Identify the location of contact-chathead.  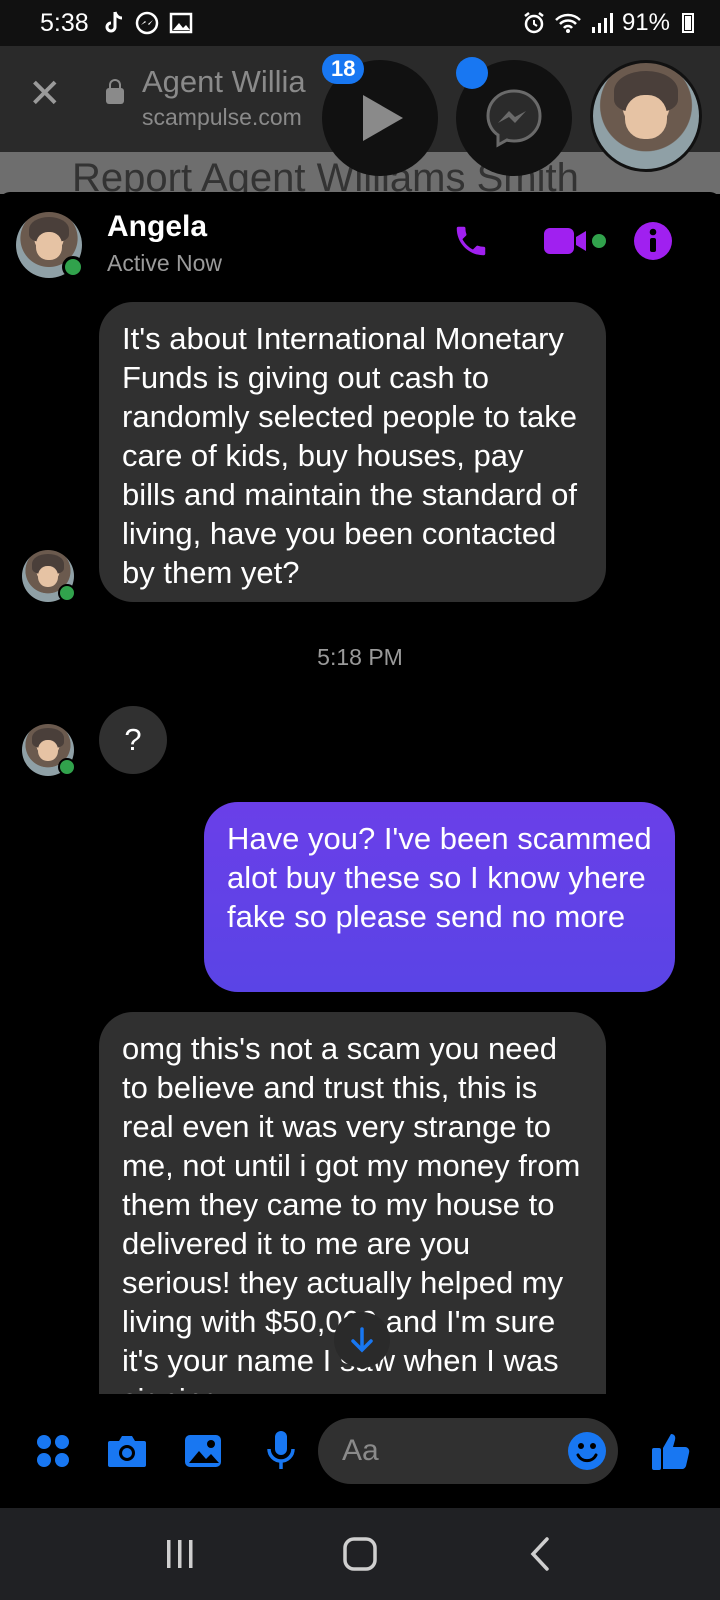
(646, 116).